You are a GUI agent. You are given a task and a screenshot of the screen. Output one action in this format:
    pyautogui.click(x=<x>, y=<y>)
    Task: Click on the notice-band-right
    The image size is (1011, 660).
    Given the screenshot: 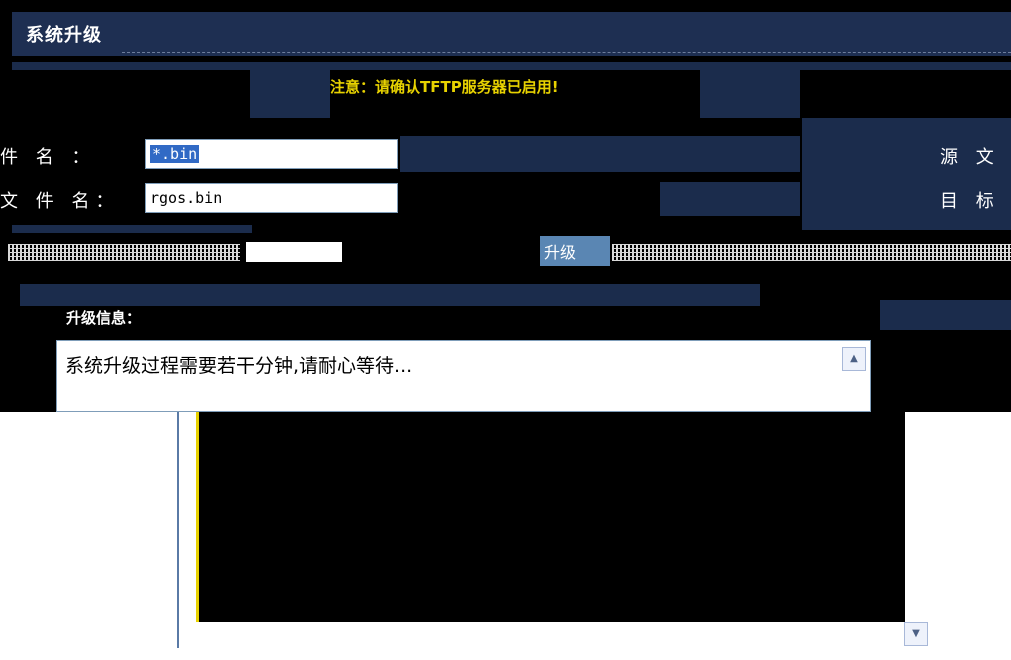 What is the action you would take?
    pyautogui.click(x=750, y=94)
    